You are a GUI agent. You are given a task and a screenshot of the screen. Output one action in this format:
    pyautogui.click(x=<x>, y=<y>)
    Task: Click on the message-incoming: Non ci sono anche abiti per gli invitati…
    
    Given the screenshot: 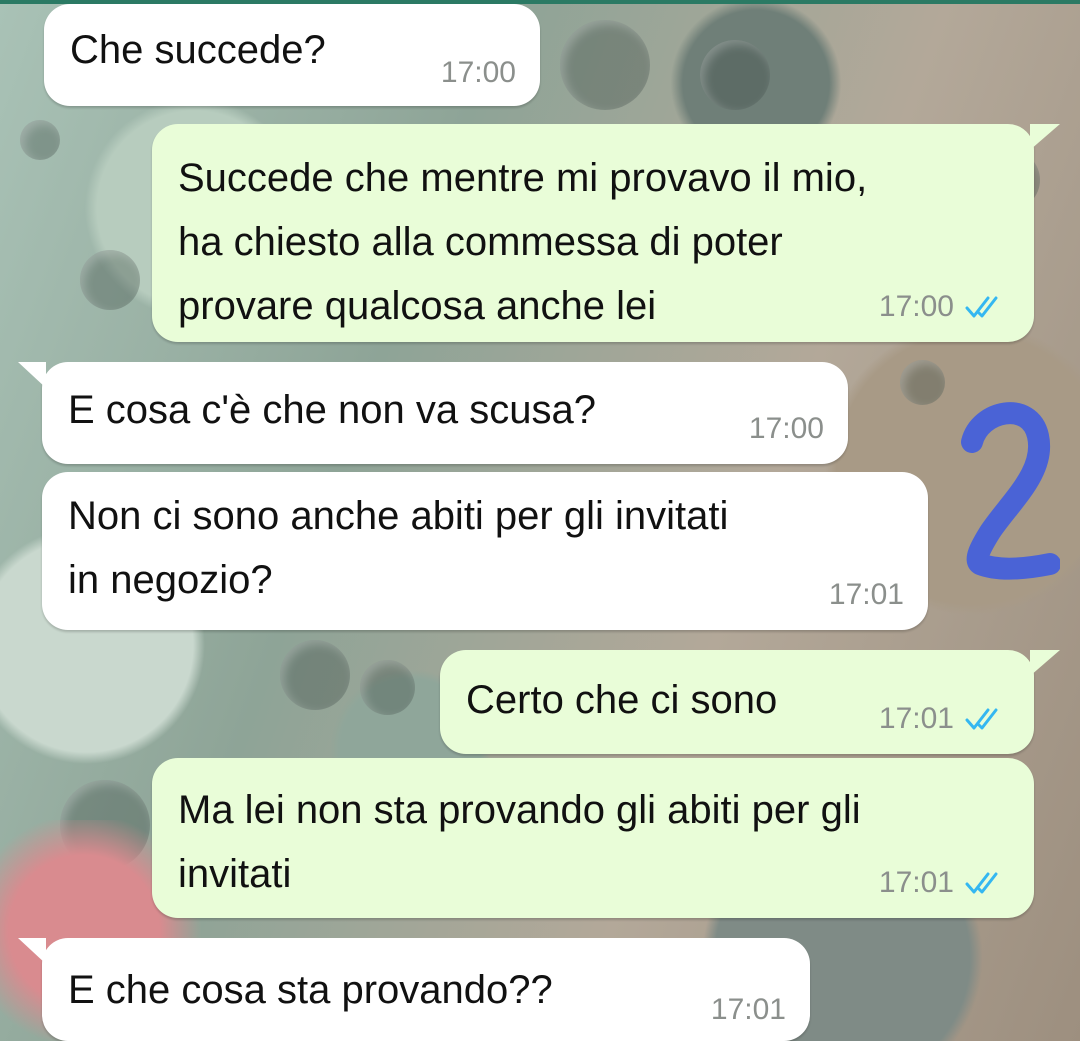 What is the action you would take?
    pyautogui.click(x=485, y=551)
    